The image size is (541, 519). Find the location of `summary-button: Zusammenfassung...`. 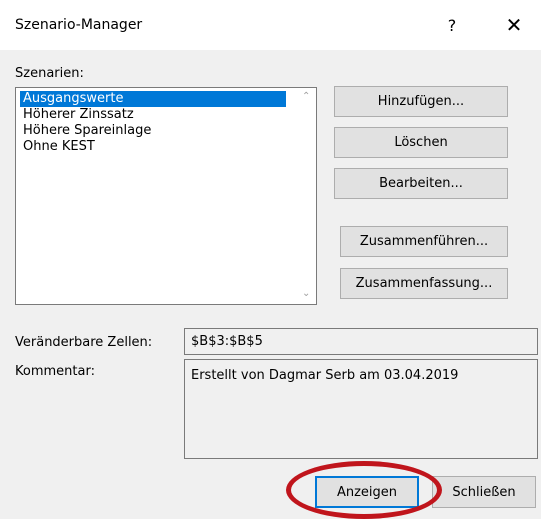

summary-button: Zusammenfassung... is located at coordinates (424, 283).